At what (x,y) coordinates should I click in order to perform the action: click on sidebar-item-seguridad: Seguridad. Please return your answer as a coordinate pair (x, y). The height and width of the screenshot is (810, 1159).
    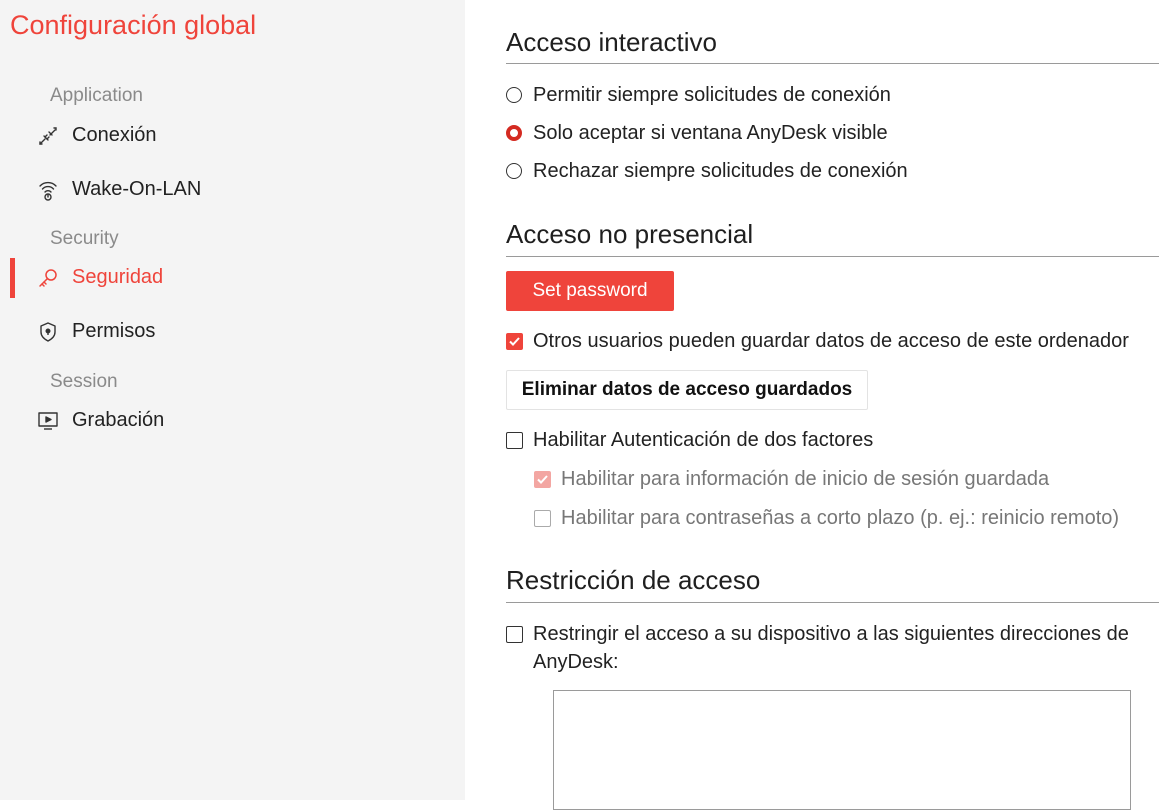
    Looking at the image, I should click on (232, 278).